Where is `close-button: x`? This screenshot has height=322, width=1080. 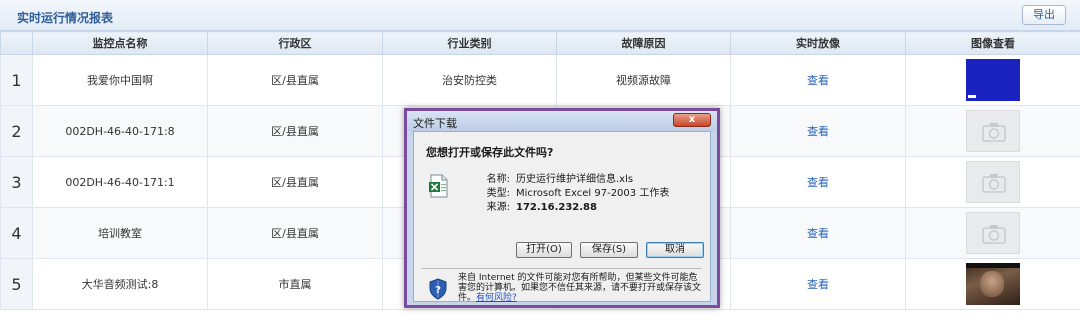
close-button: x is located at coordinates (692, 120).